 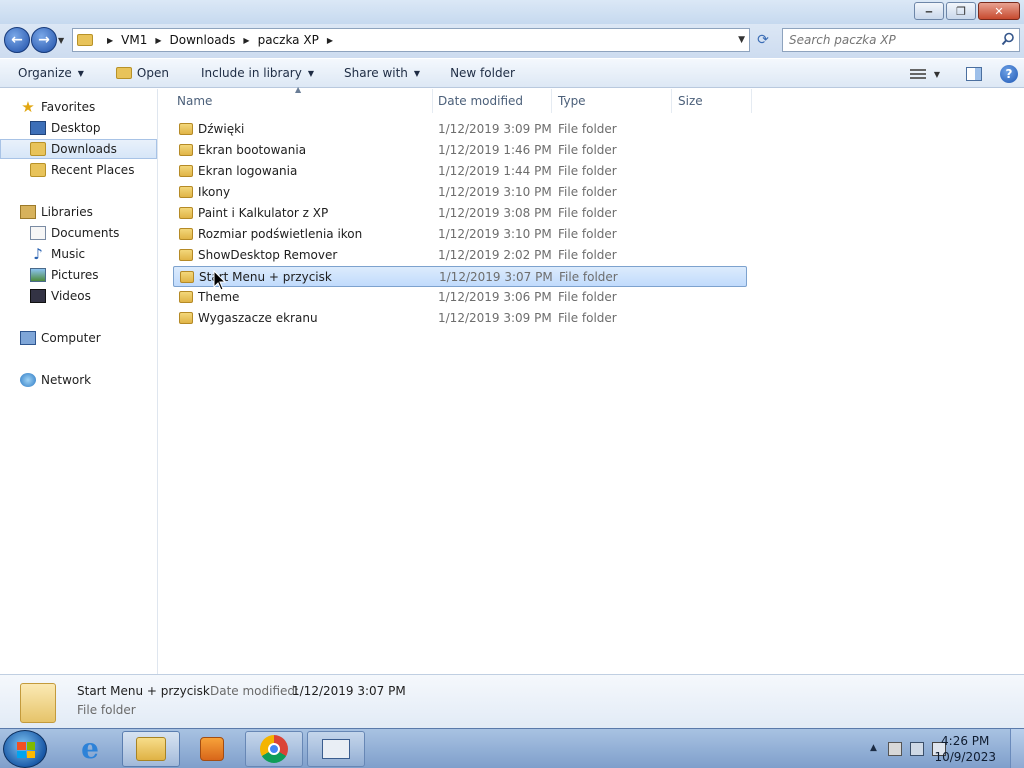 What do you see at coordinates (38, 233) in the screenshot?
I see `documents-icon` at bounding box center [38, 233].